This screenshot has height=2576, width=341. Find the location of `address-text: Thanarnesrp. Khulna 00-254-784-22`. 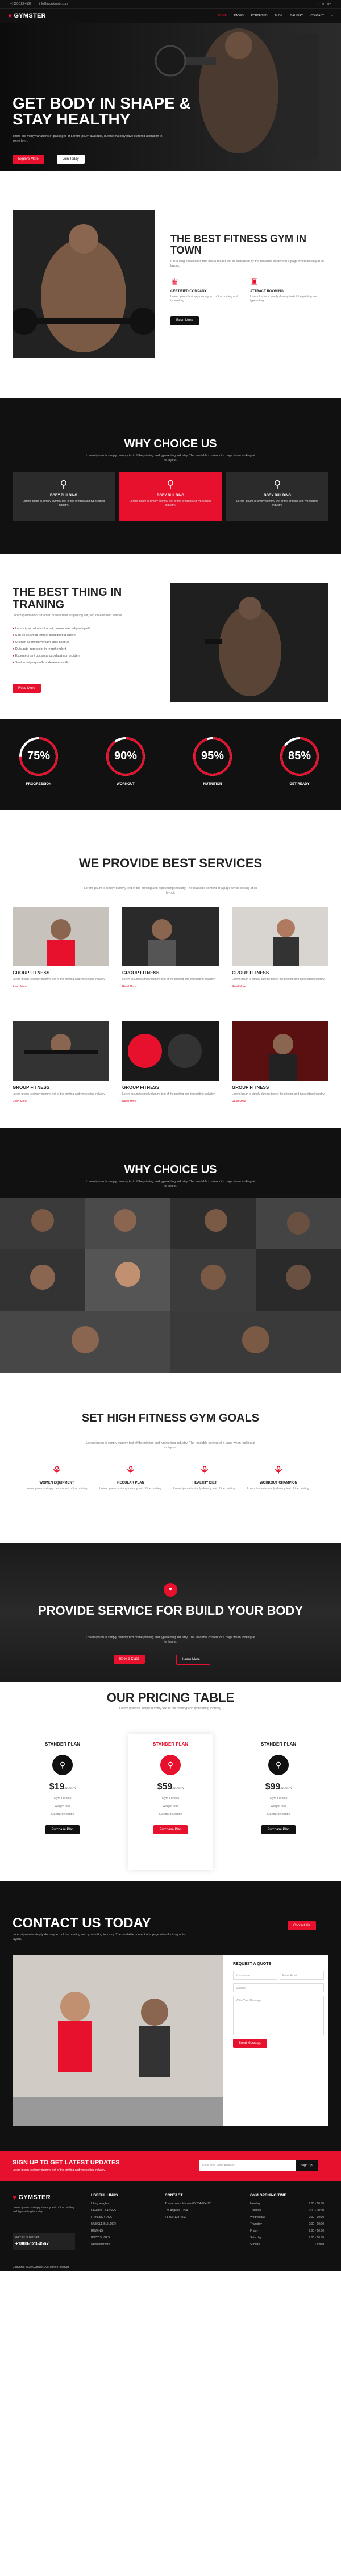

address-text: Thanarnesrp. Khulna 00-254-784-22 is located at coordinates (188, 2203).